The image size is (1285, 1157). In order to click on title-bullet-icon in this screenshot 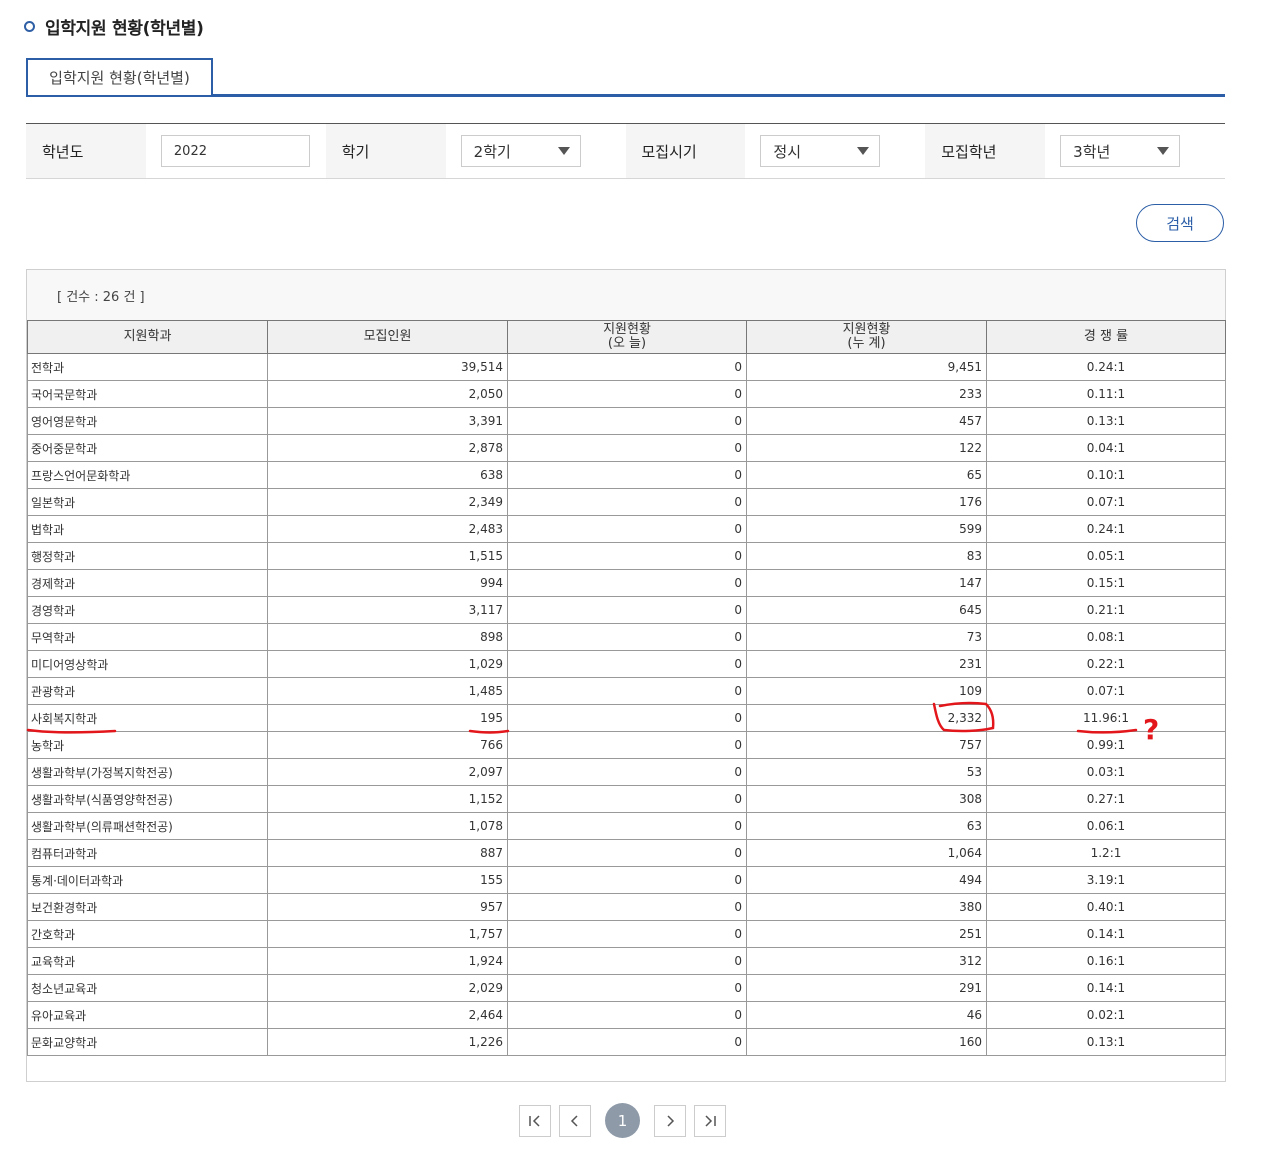, I will do `click(29, 26)`.